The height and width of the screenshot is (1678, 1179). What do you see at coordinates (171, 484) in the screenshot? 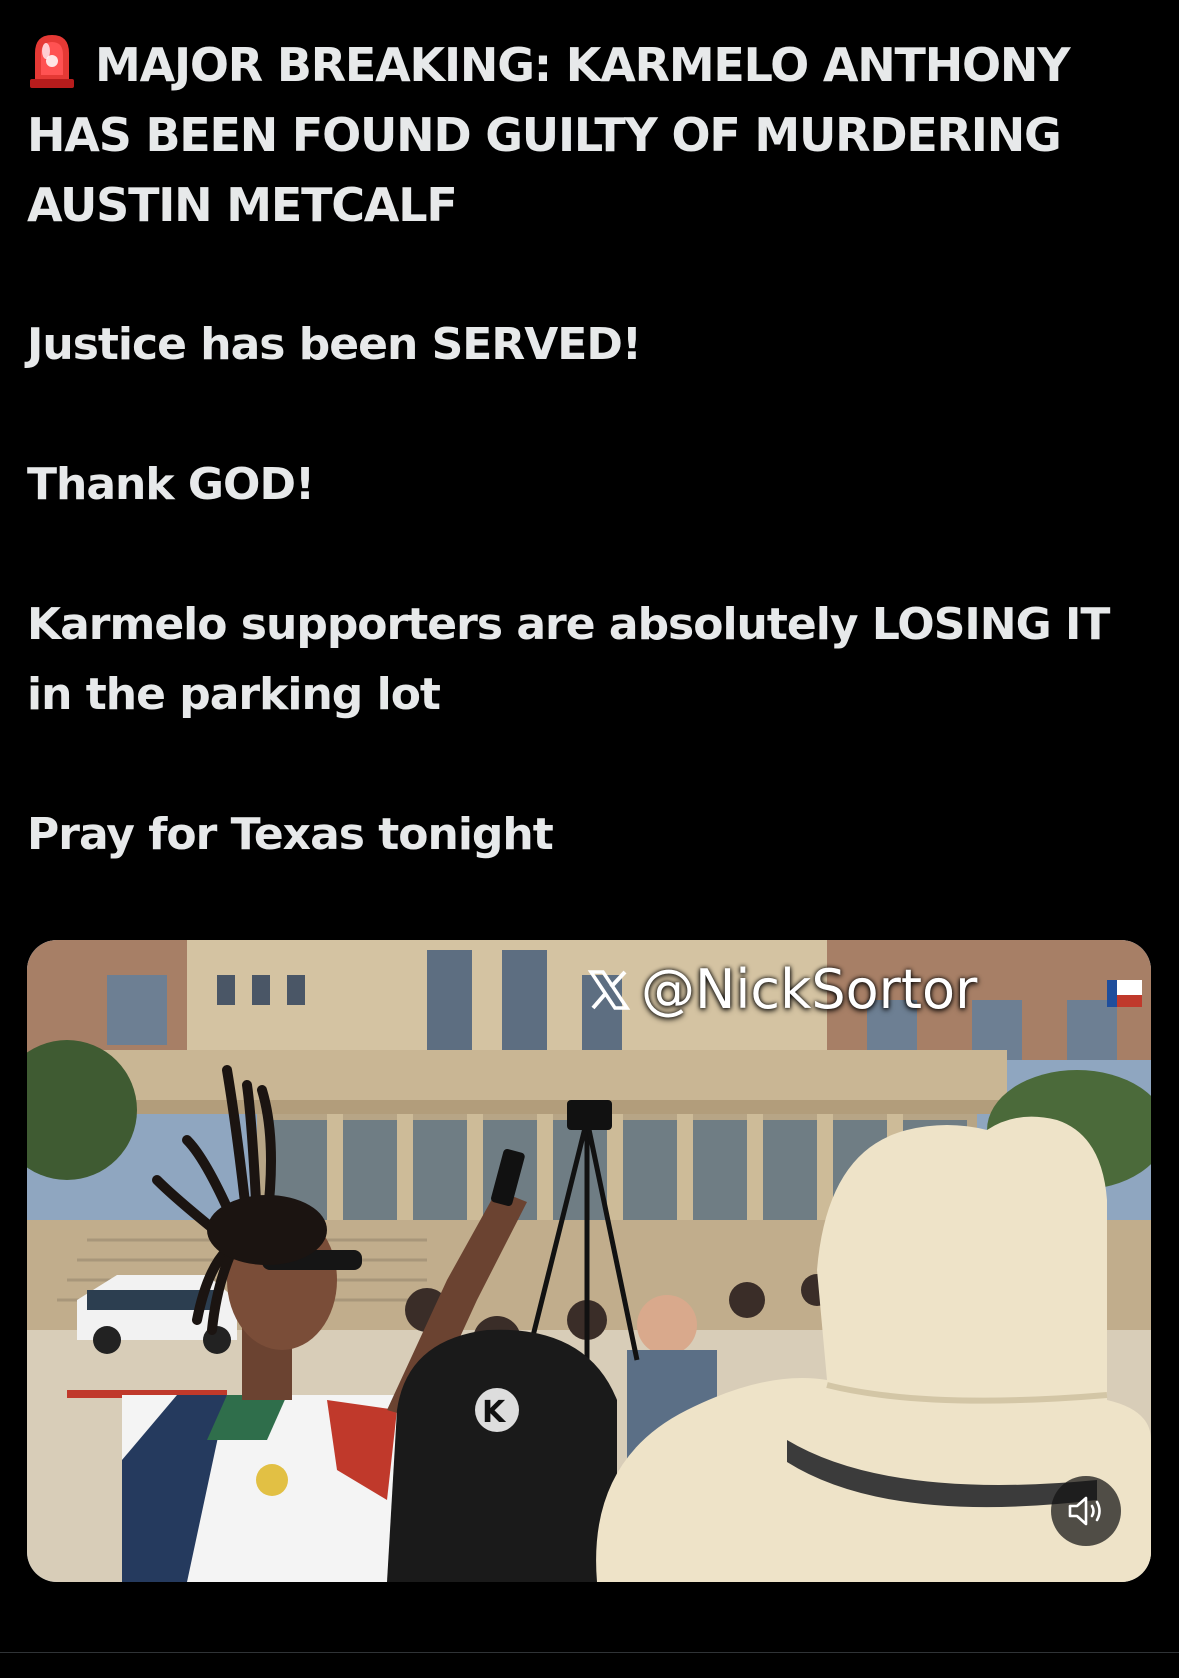
I see `post-line-thank: Thank GOD!` at bounding box center [171, 484].